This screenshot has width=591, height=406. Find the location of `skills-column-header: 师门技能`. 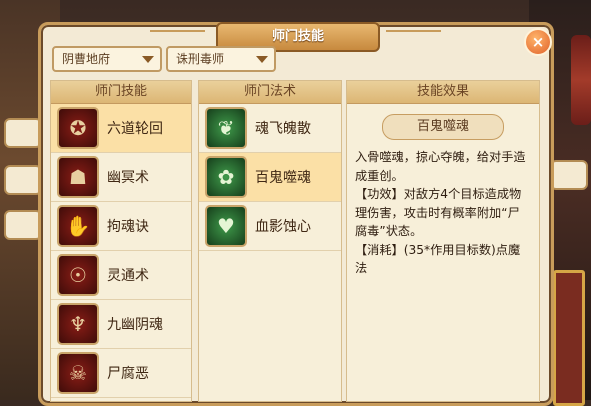

skills-column-header: 师门技能 is located at coordinates (121, 92).